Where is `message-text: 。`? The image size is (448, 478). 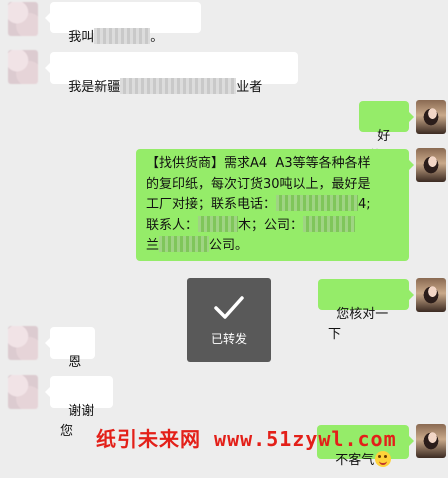
message-text: 。 is located at coordinates (157, 37).